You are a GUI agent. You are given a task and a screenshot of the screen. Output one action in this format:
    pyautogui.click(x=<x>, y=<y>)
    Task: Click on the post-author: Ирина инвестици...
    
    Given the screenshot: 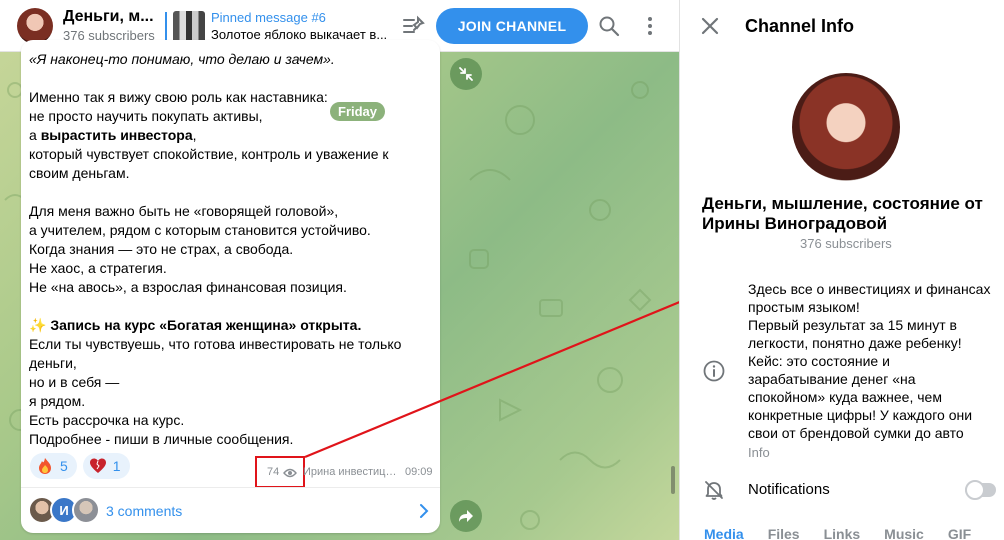 What is the action you would take?
    pyautogui.click(x=351, y=472)
    